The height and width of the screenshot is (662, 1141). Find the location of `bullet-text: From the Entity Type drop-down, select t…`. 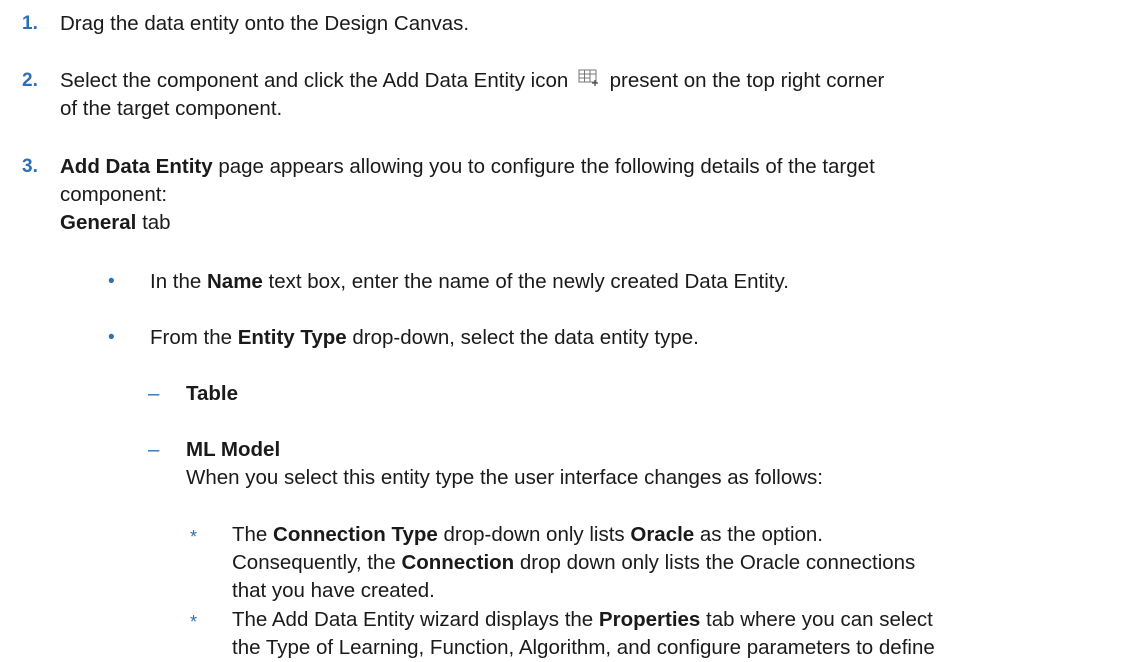

bullet-text: From the Entity Type drop-down, select t… is located at coordinates (640, 338).